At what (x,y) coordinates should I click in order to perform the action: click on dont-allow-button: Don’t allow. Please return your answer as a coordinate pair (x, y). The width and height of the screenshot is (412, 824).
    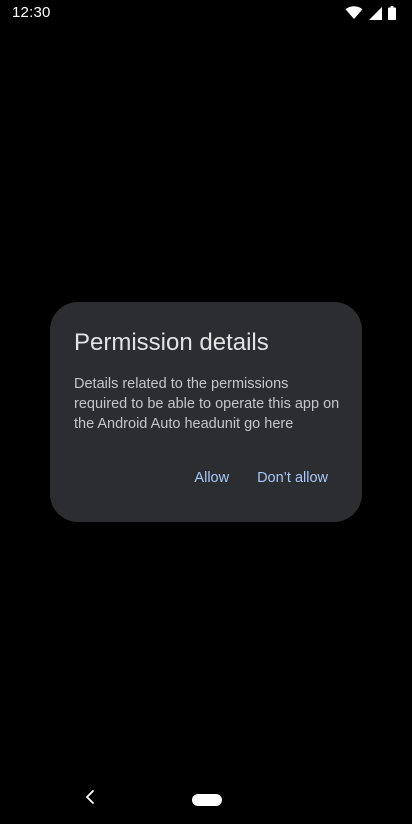
    Looking at the image, I should click on (292, 478).